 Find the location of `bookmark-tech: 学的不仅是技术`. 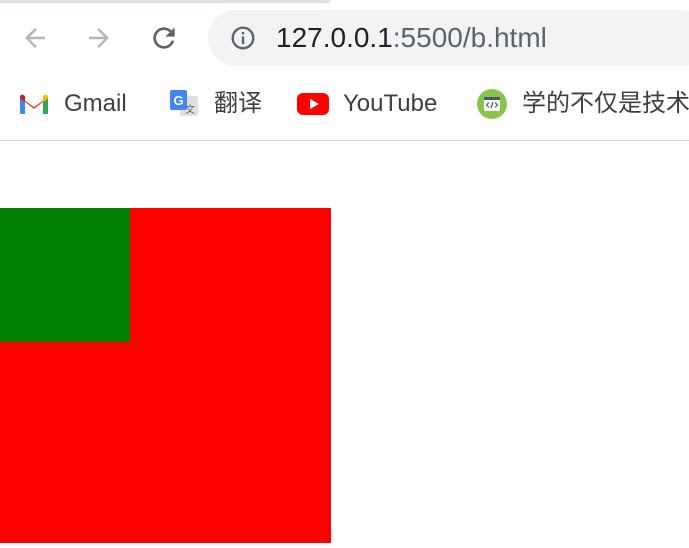

bookmark-tech: 学的不仅是技术 is located at coordinates (582, 104).